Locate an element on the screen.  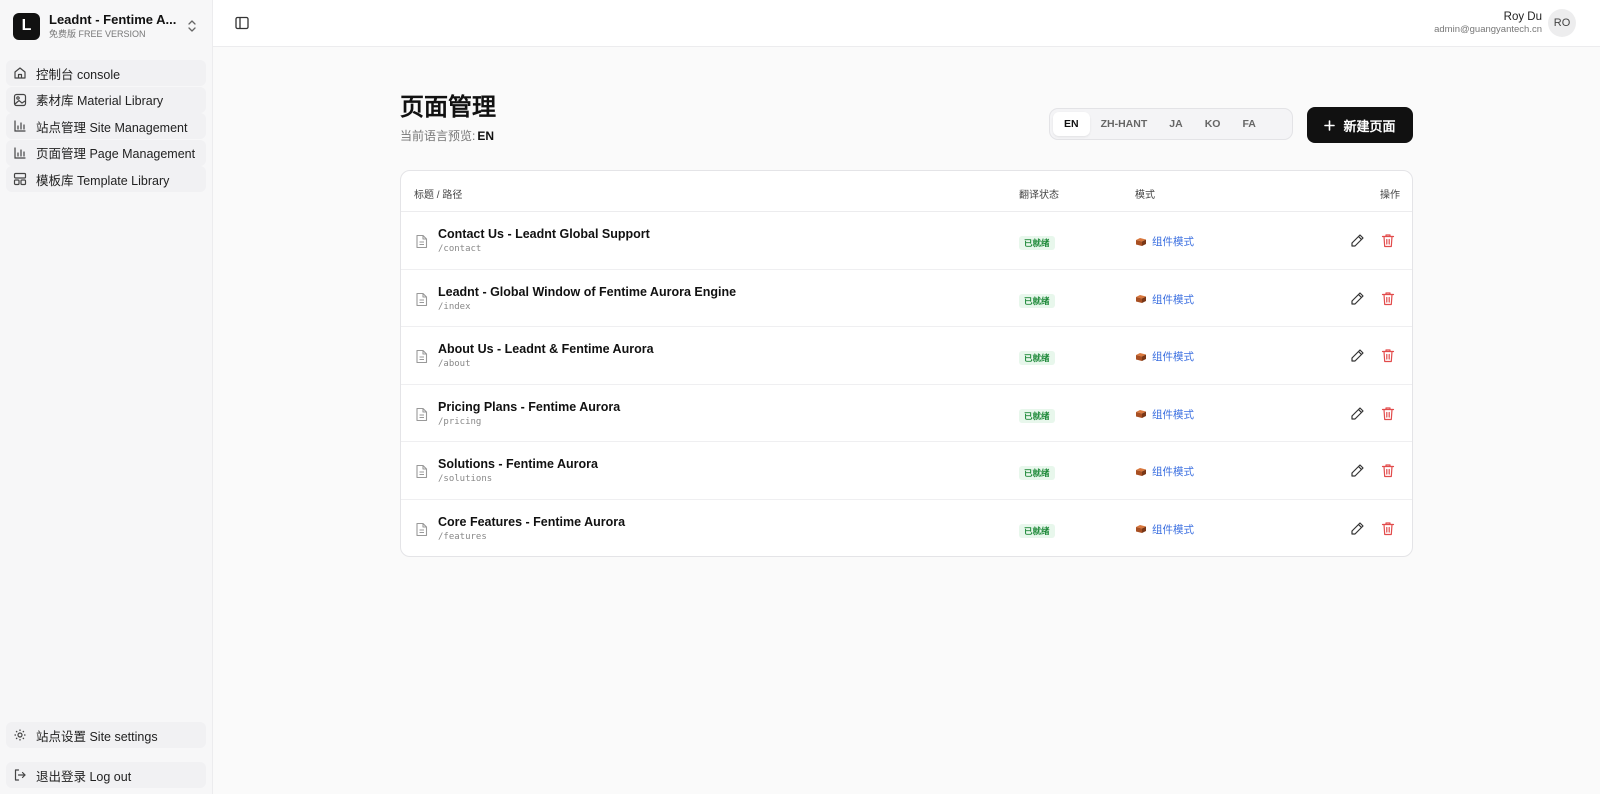
page-path-cell: /features is located at coordinates (462, 536).